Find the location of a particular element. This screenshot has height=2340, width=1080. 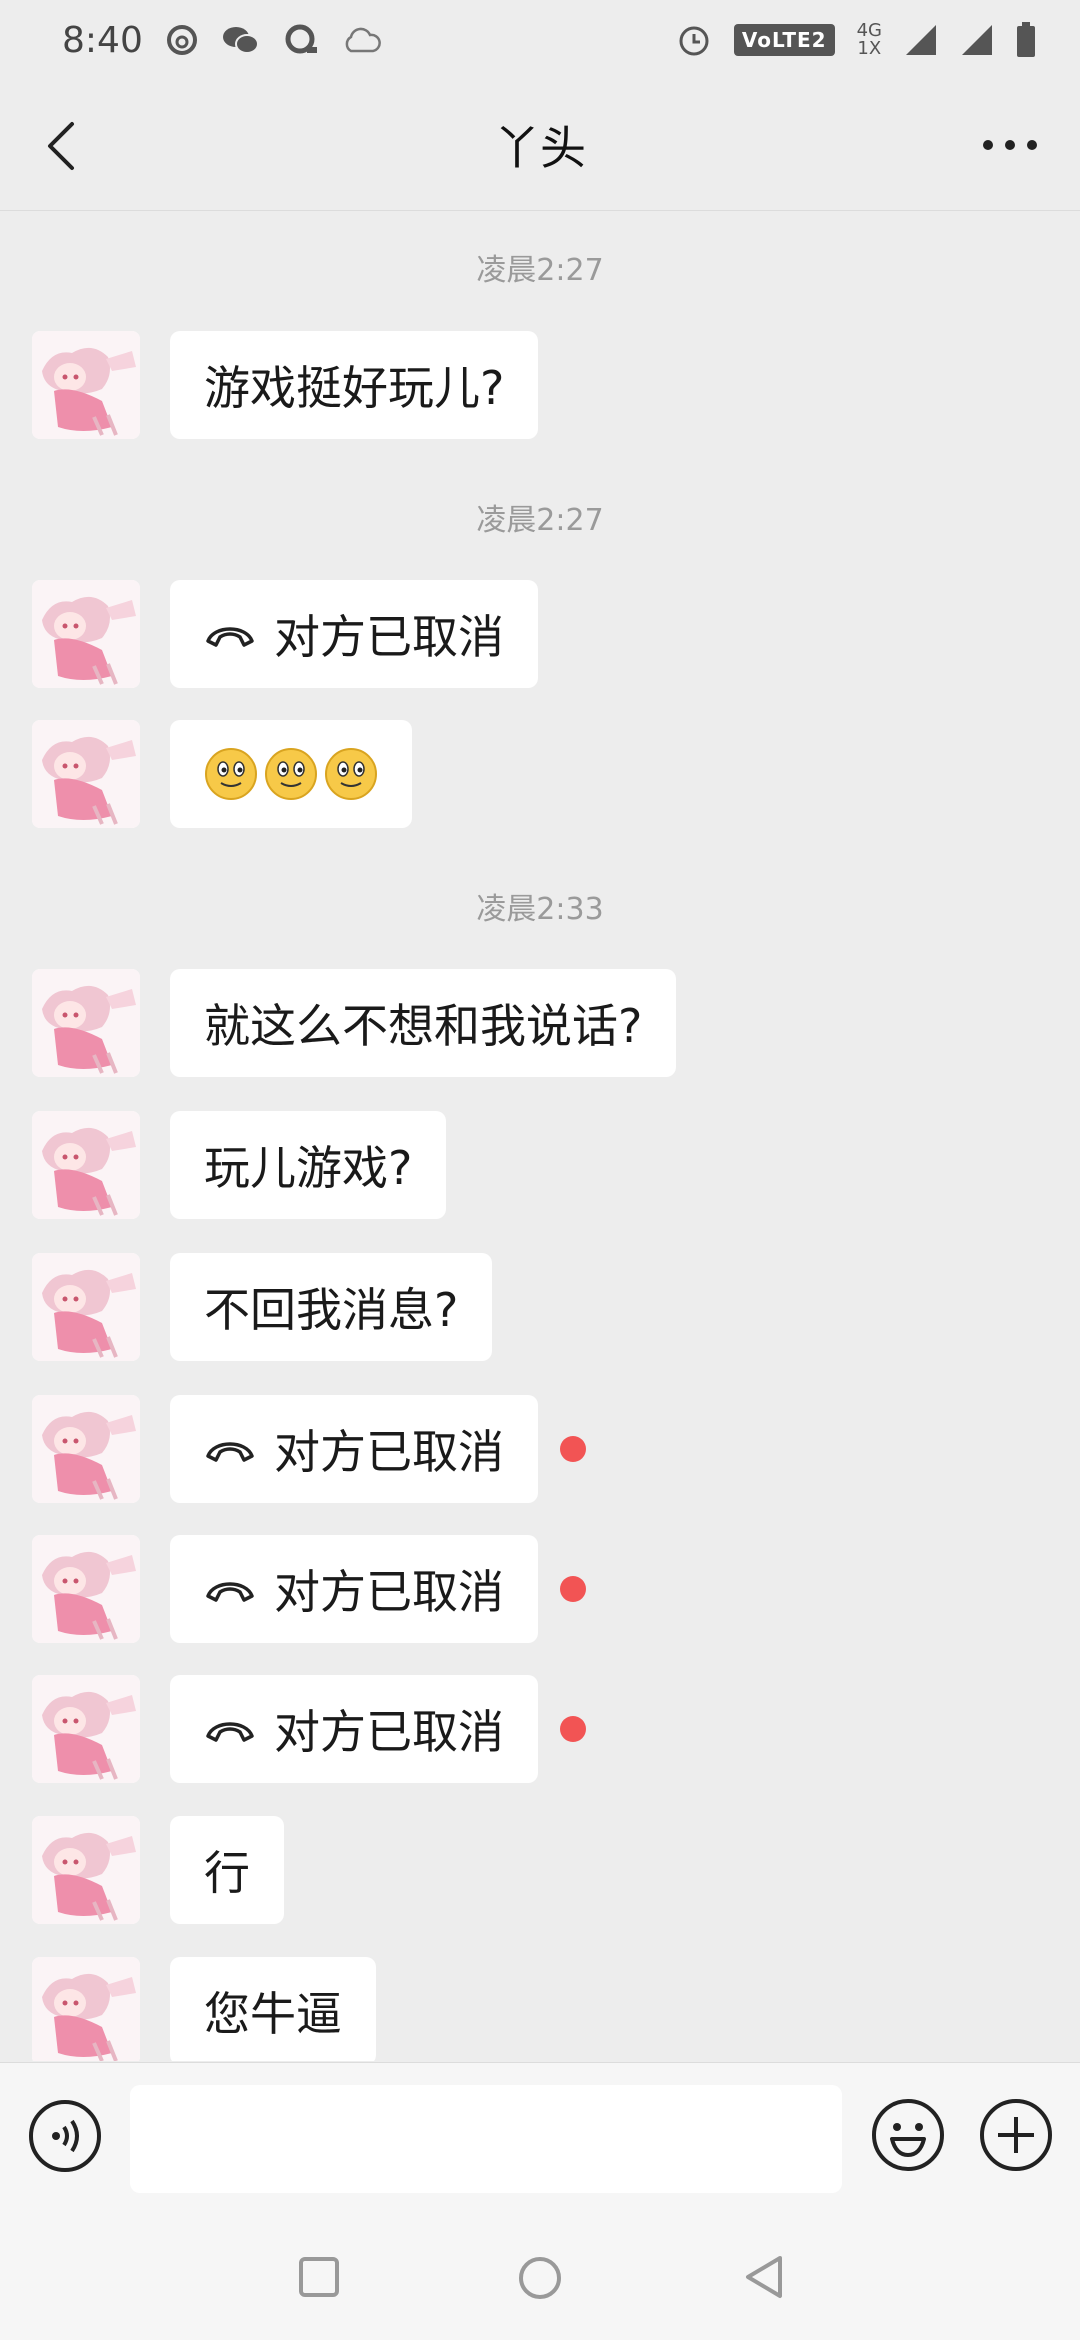

chat-header: 丫头 is located at coordinates (540, 145).